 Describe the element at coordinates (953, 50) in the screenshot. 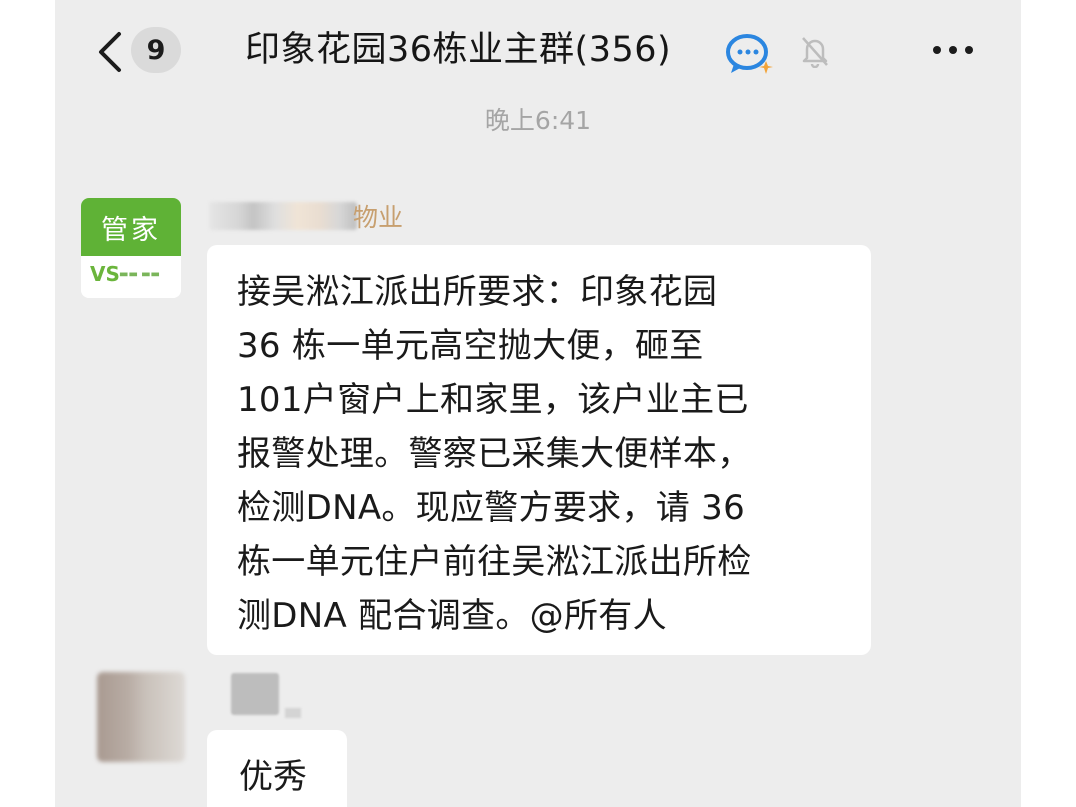

I see `more-dots-icon` at that location.